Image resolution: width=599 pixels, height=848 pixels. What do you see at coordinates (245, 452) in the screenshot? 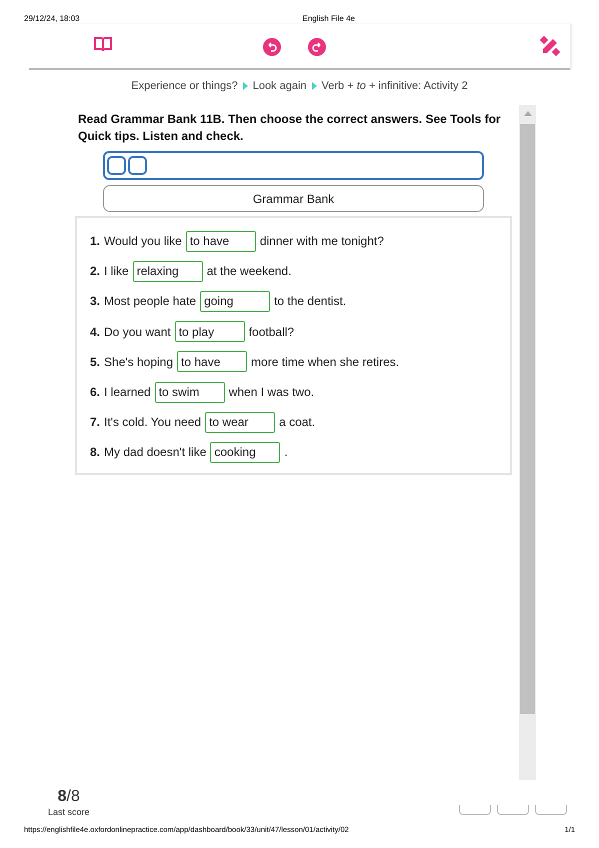
I see `answer-field: cooking` at bounding box center [245, 452].